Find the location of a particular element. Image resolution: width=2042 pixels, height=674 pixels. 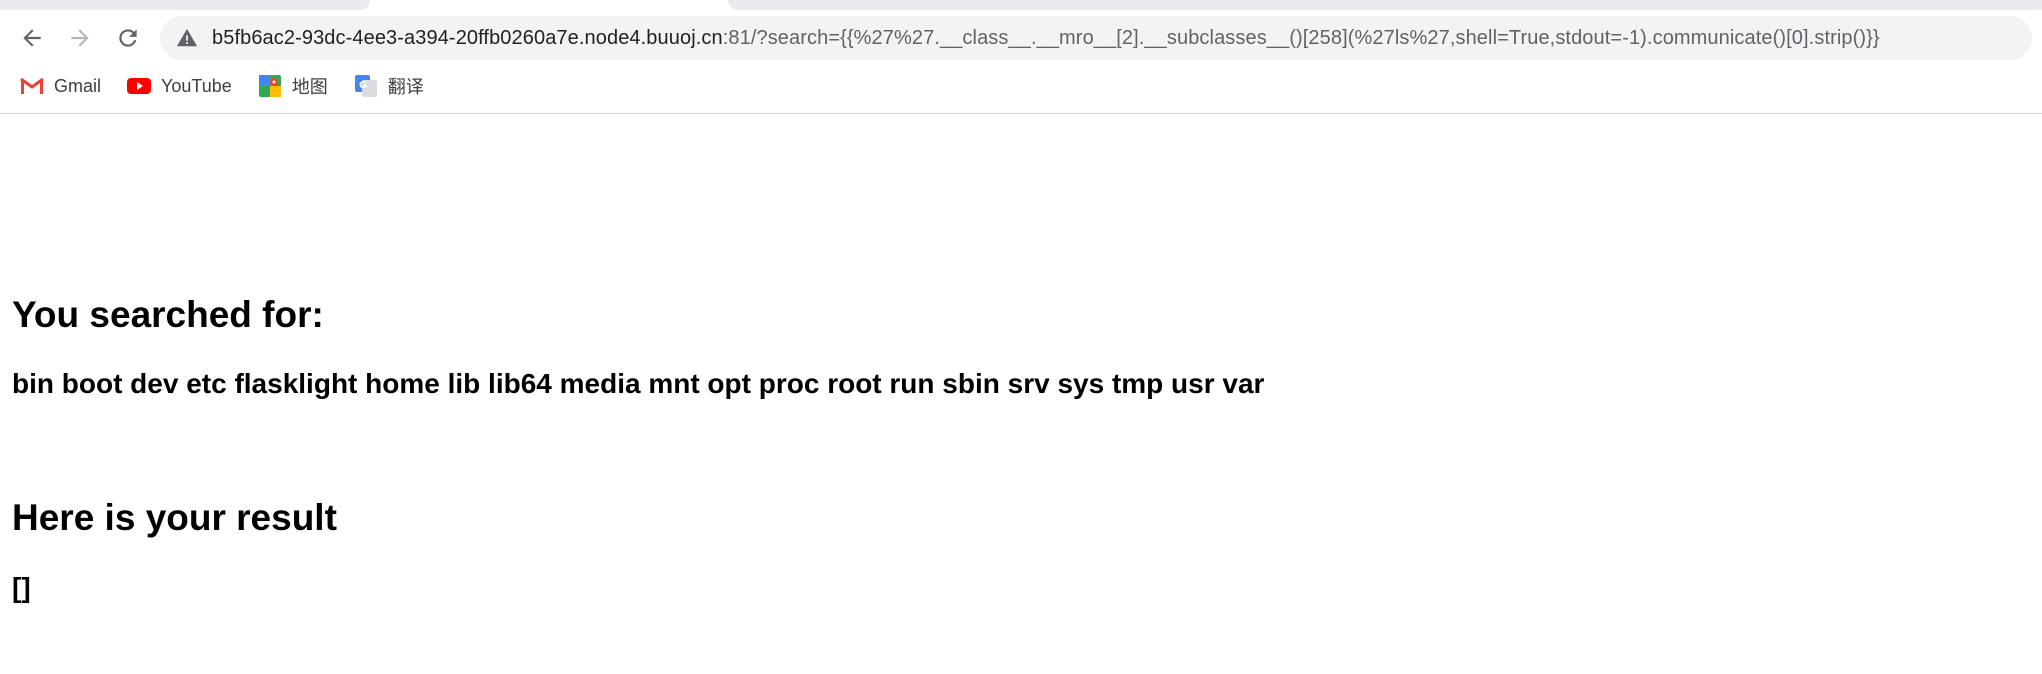

bookmark-label: Gmail is located at coordinates (78, 85).